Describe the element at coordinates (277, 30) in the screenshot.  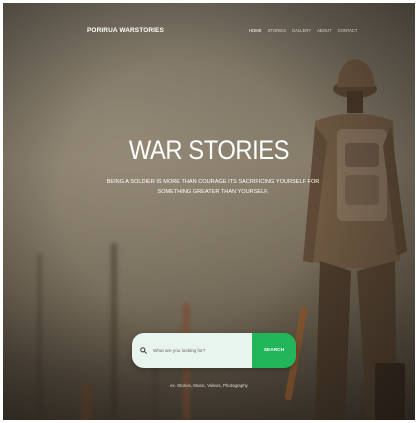
I see `nav-item-stories: STORIES` at that location.